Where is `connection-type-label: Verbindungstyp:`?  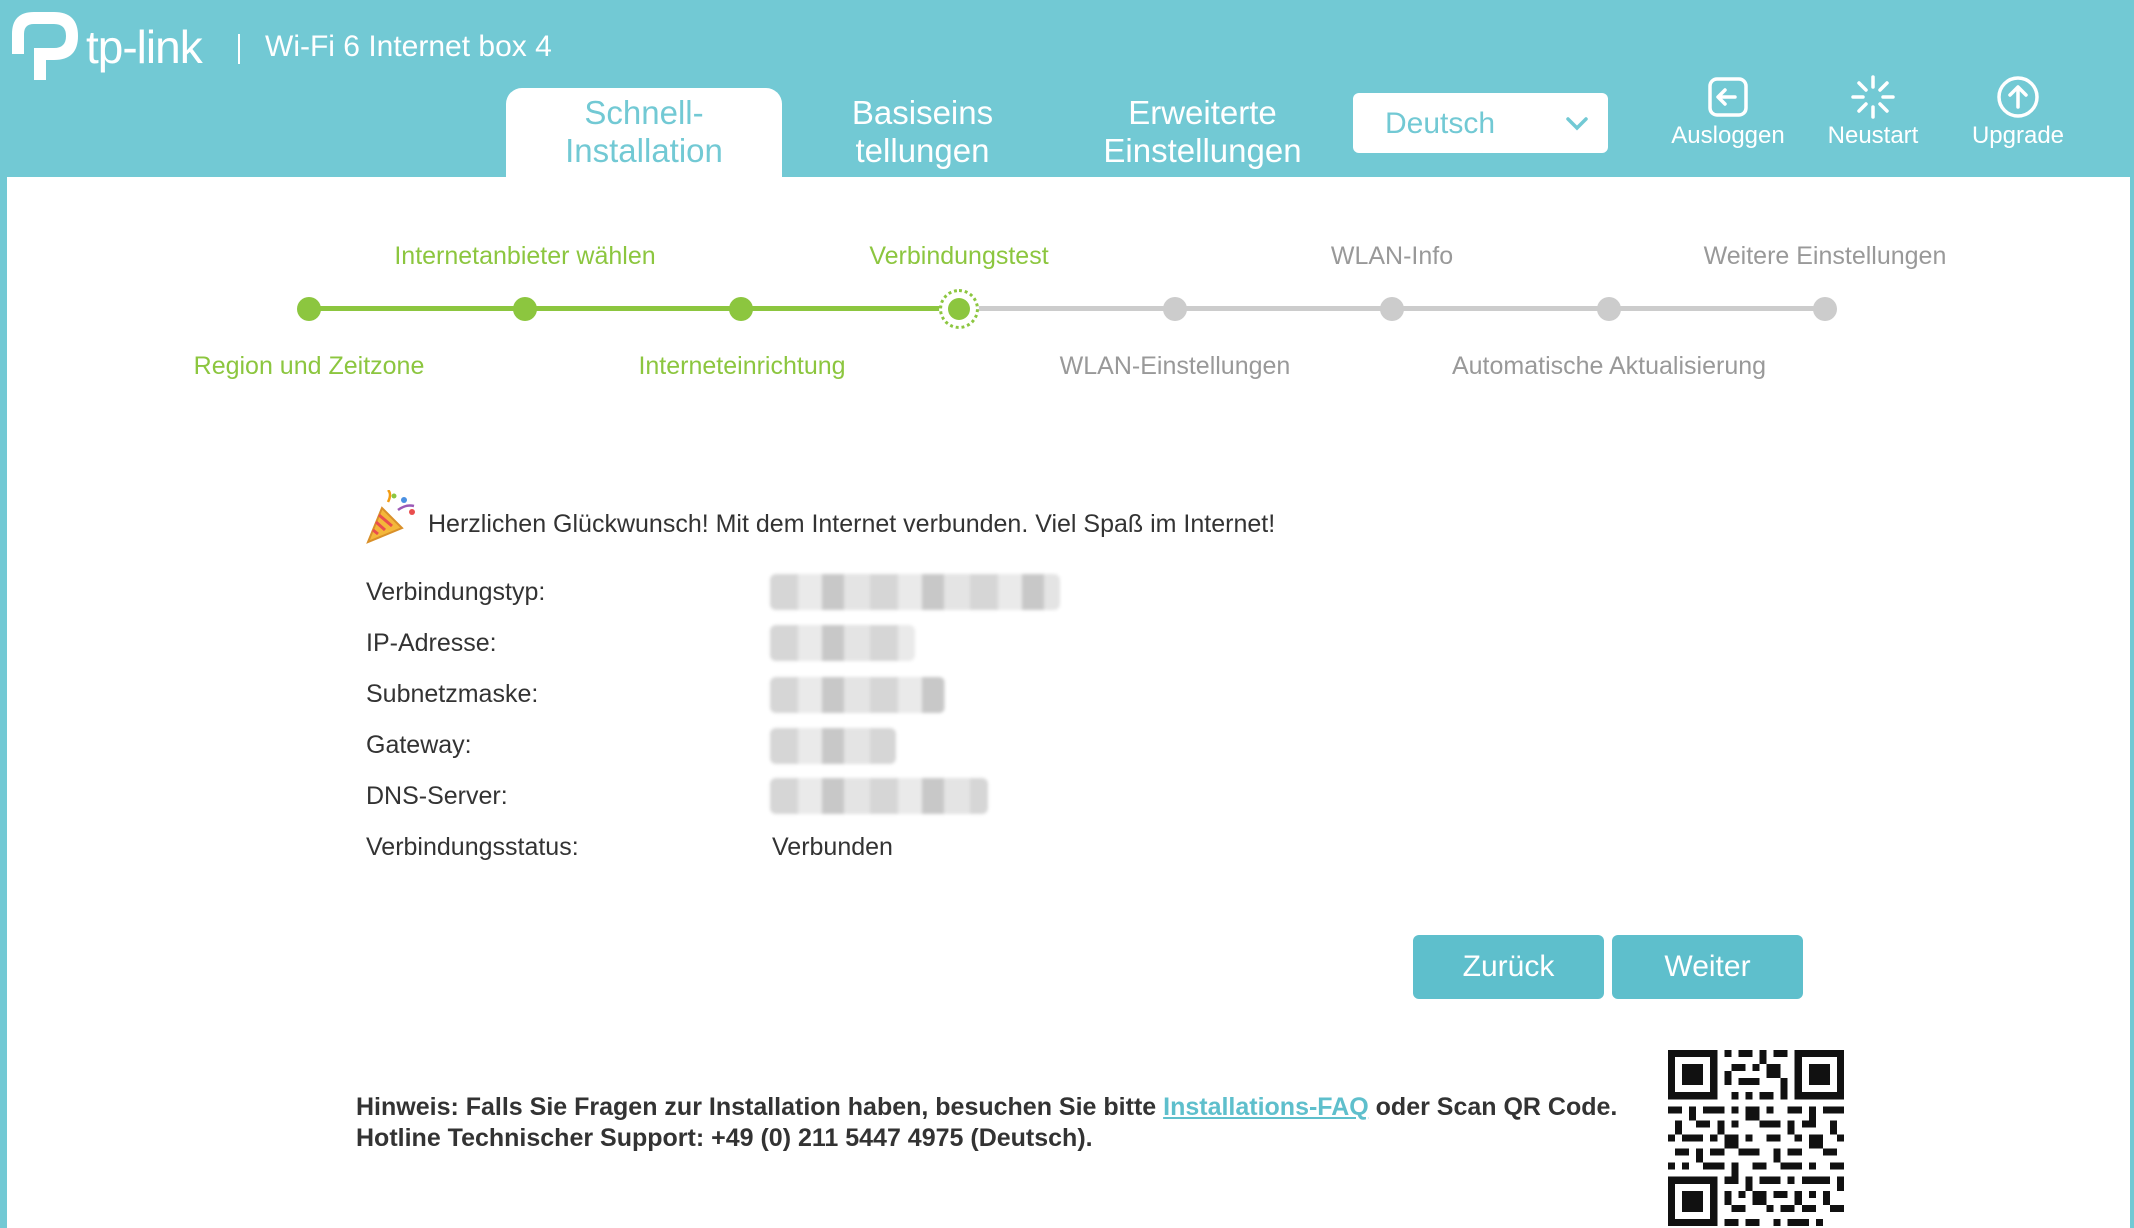 connection-type-label: Verbindungstyp: is located at coordinates (456, 592).